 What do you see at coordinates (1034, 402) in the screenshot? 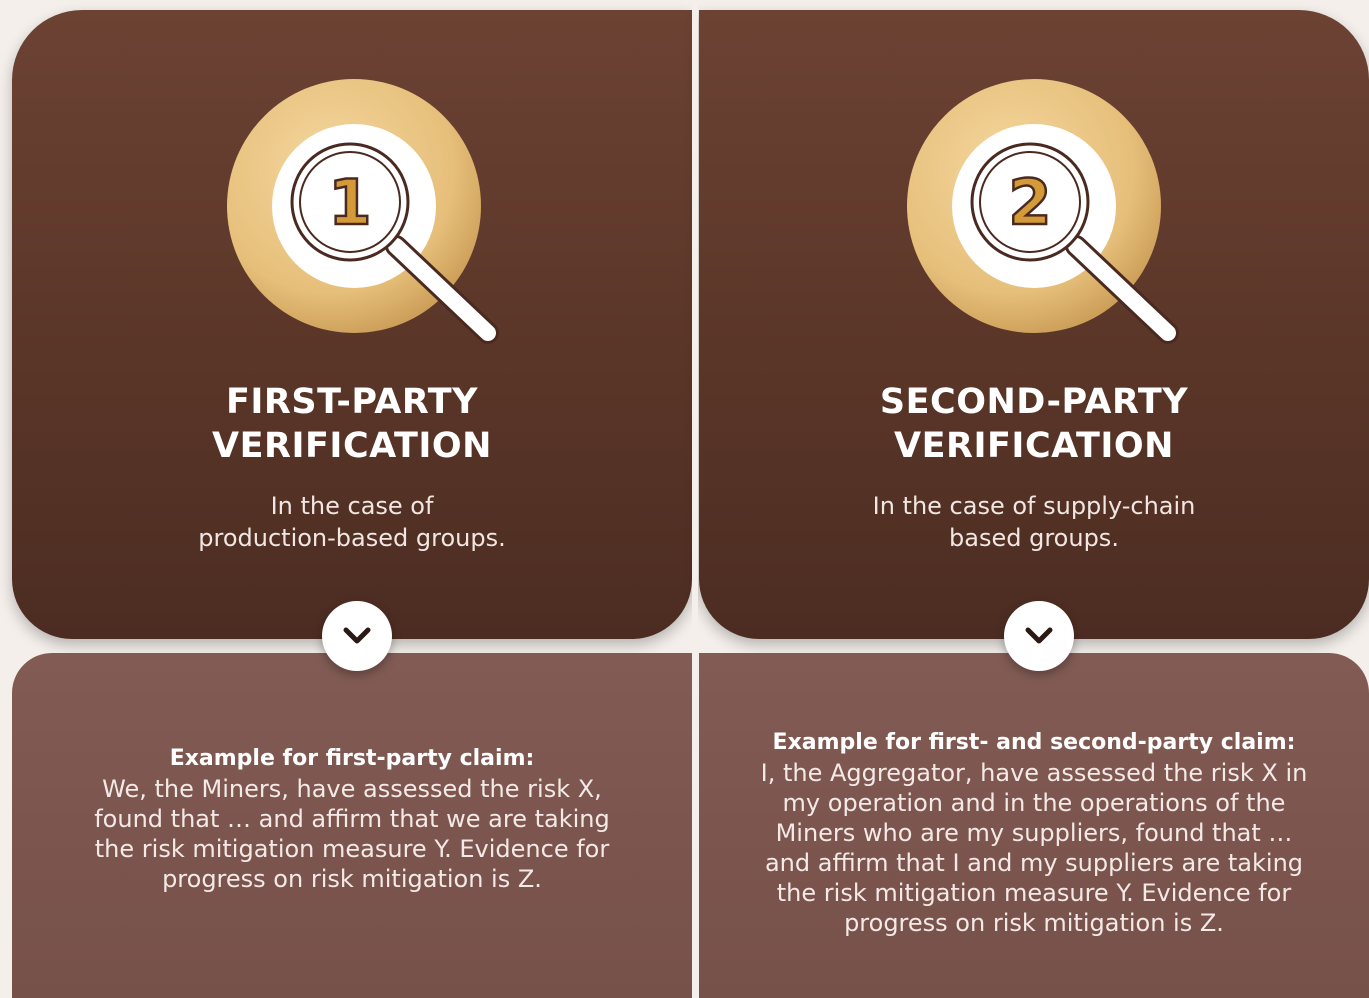
I see `title-line: SECOND-PARTY` at bounding box center [1034, 402].